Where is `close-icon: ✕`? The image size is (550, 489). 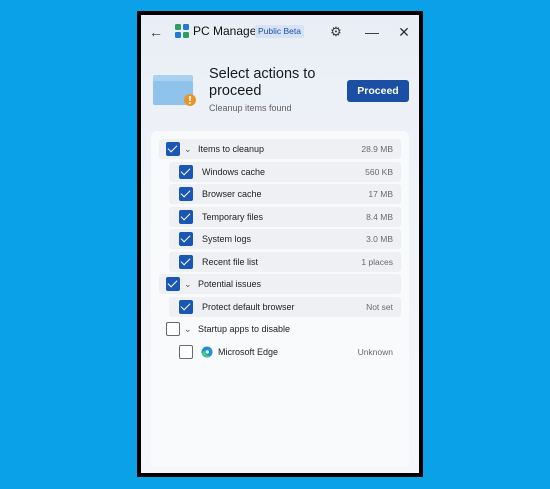
close-icon: ✕ is located at coordinates (404, 32).